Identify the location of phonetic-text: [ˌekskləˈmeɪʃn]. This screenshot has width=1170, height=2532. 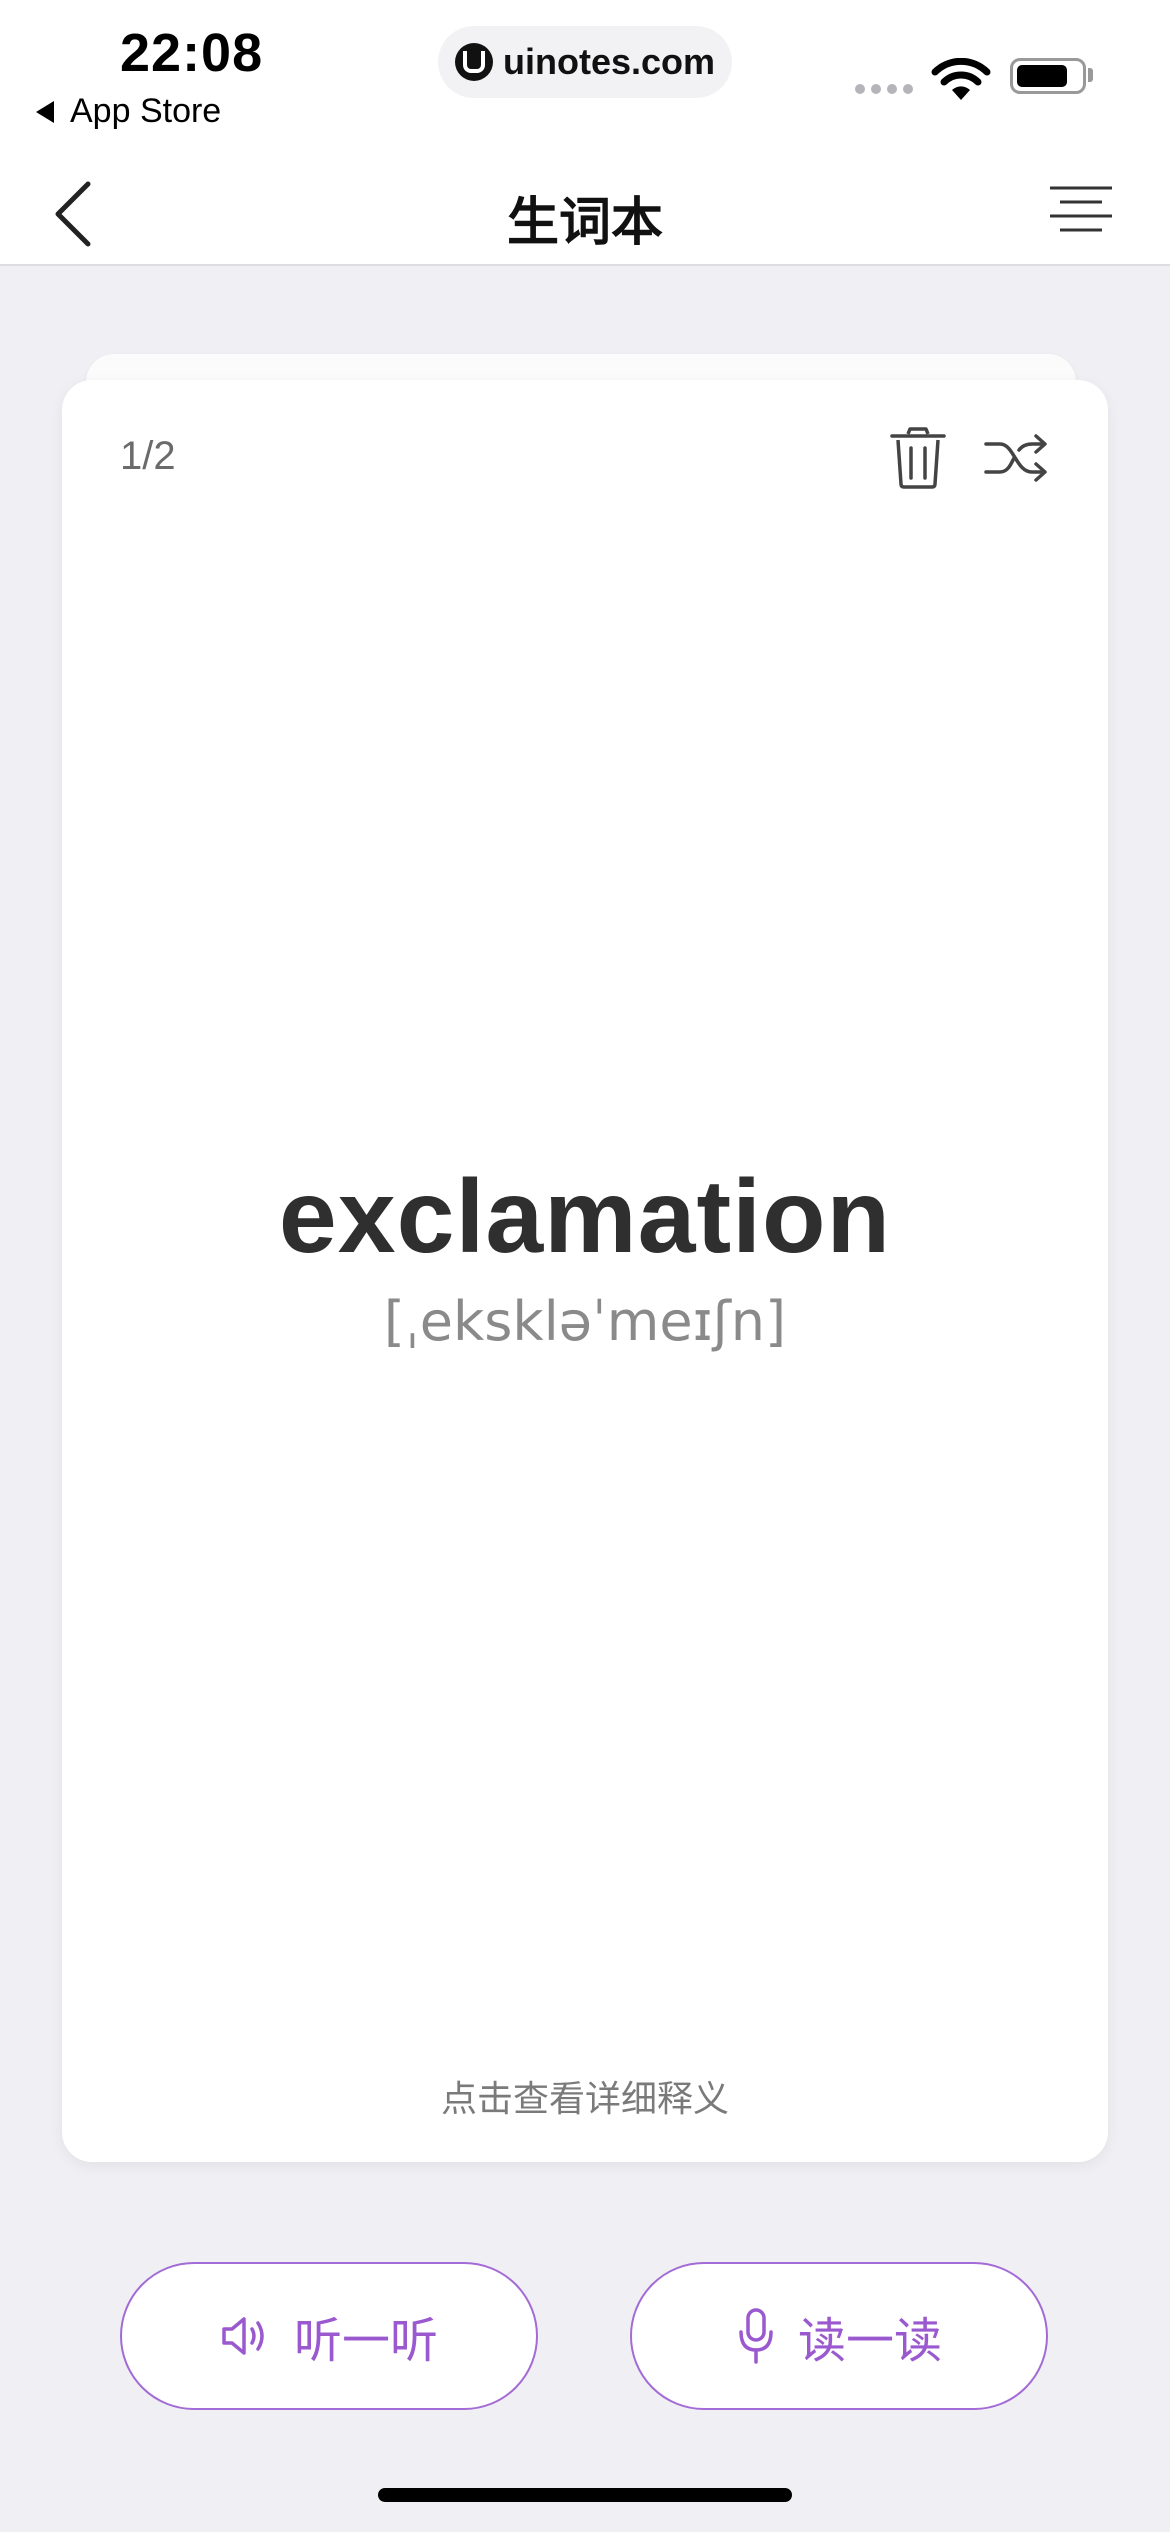
(585, 1321).